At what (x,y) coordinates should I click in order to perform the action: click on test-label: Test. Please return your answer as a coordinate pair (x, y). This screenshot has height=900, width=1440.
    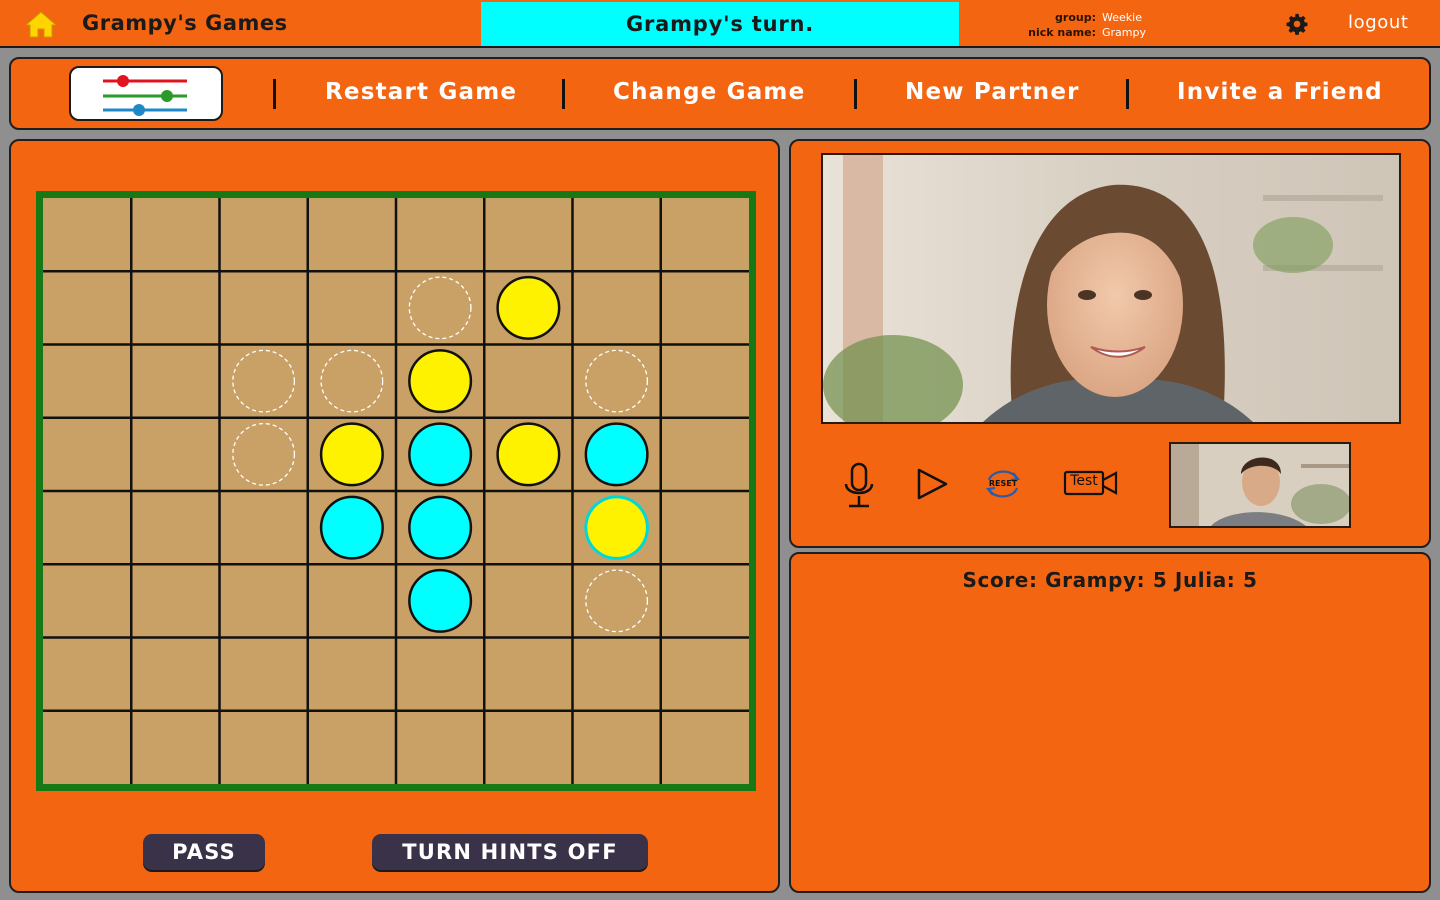
    Looking at the image, I should click on (1084, 481).